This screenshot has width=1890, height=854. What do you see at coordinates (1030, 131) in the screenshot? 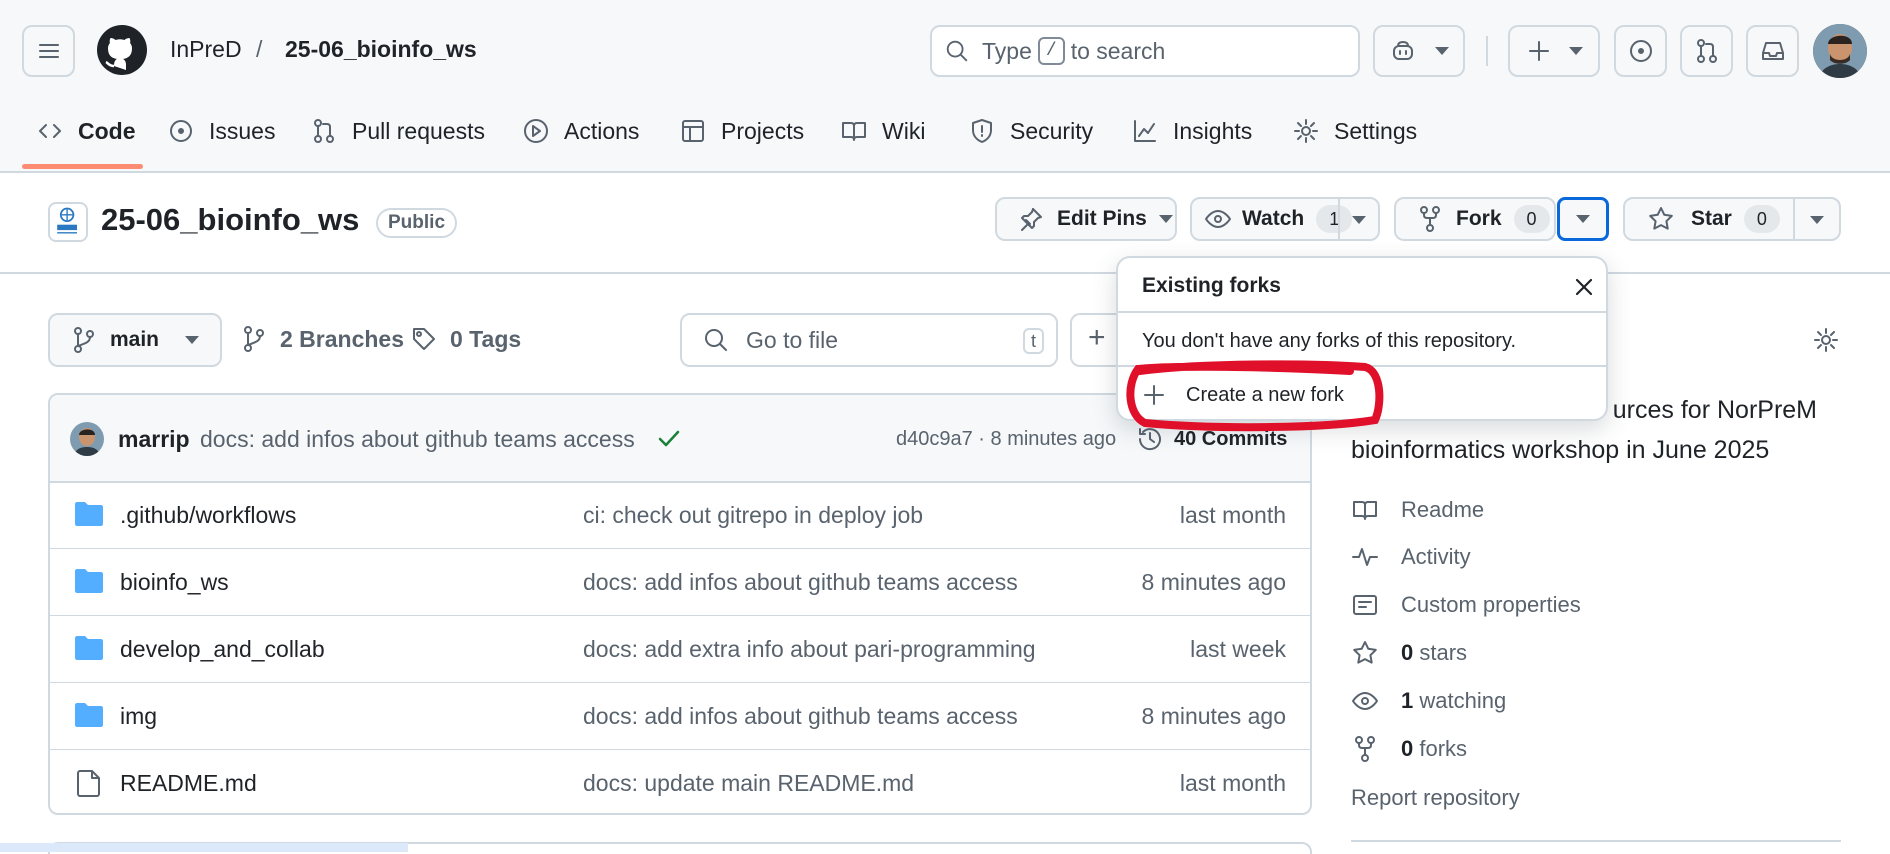
I see `tab-security: Security` at bounding box center [1030, 131].